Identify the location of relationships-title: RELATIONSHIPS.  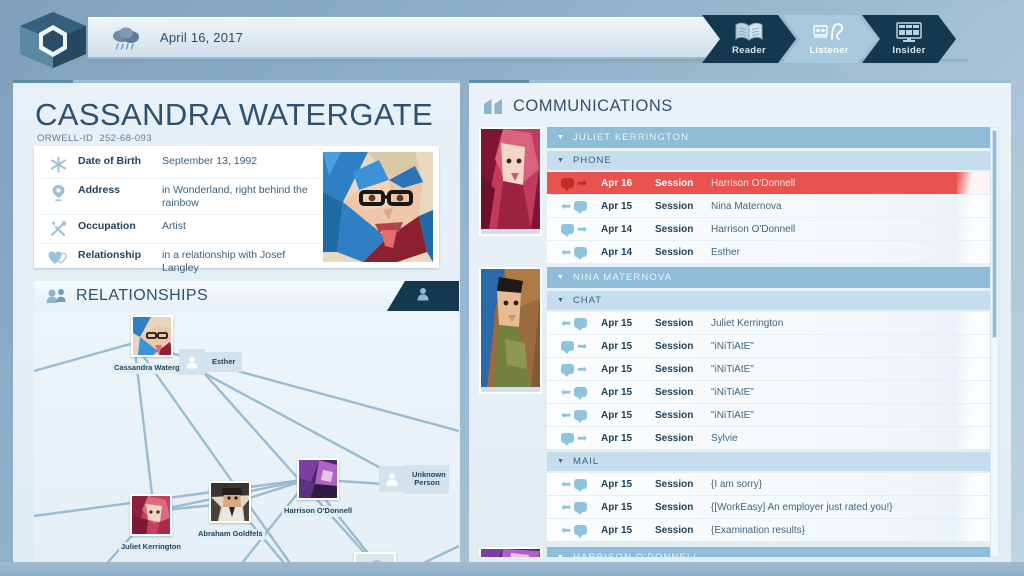
(142, 295).